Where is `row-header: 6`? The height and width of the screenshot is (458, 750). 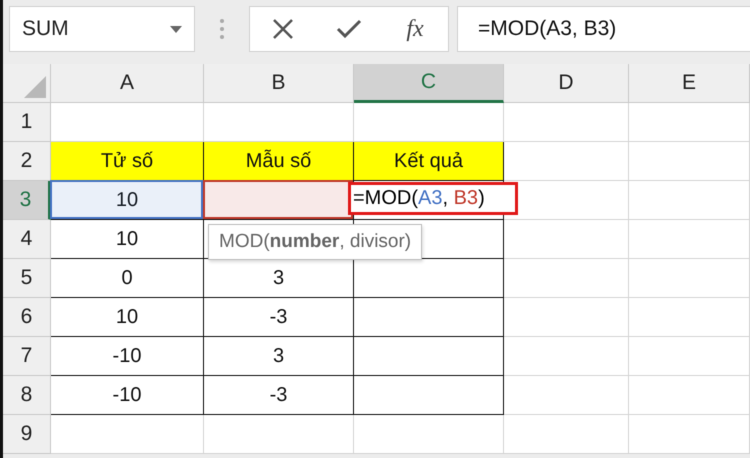
row-header: 6 is located at coordinates (27, 317).